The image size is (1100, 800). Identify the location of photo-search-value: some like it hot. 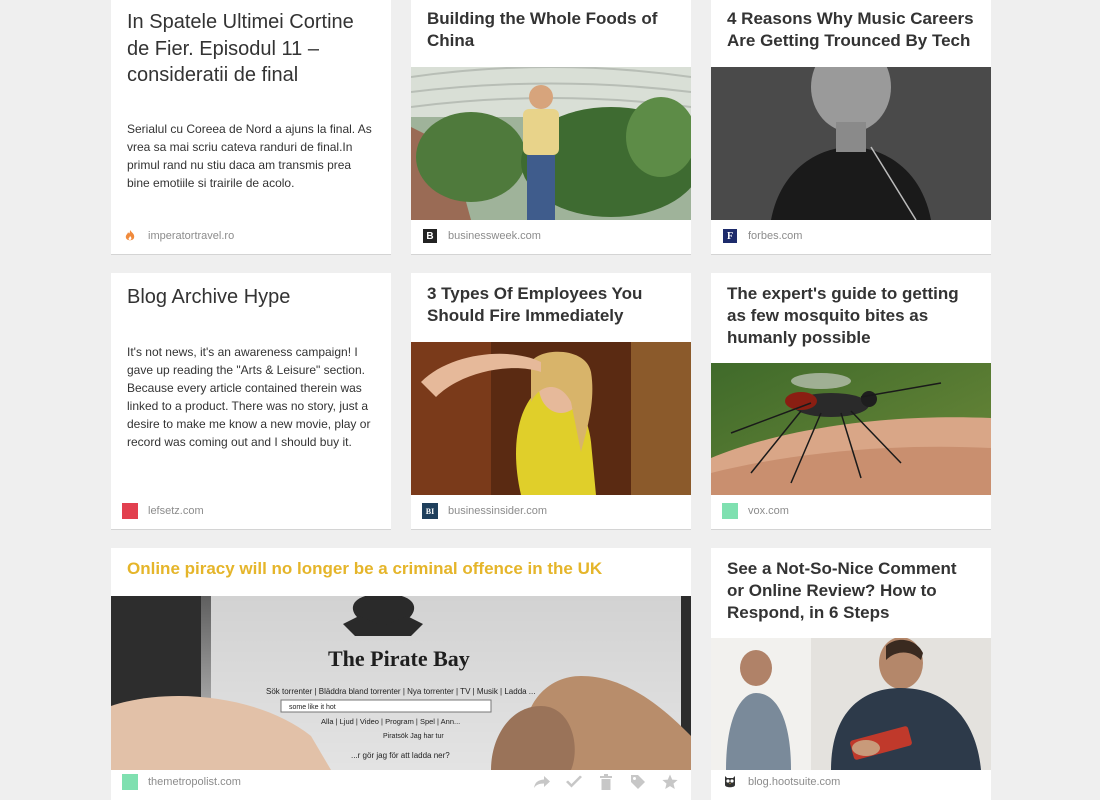
(312, 707).